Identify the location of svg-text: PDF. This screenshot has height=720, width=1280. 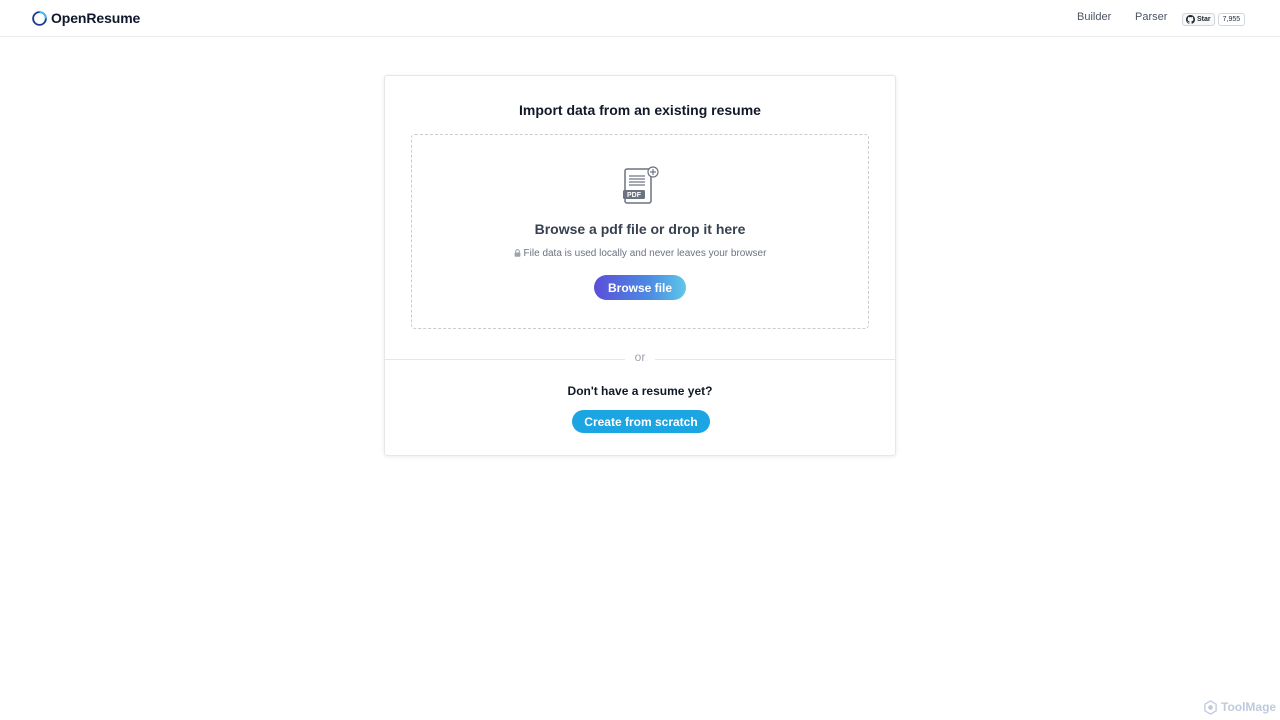
(634, 195).